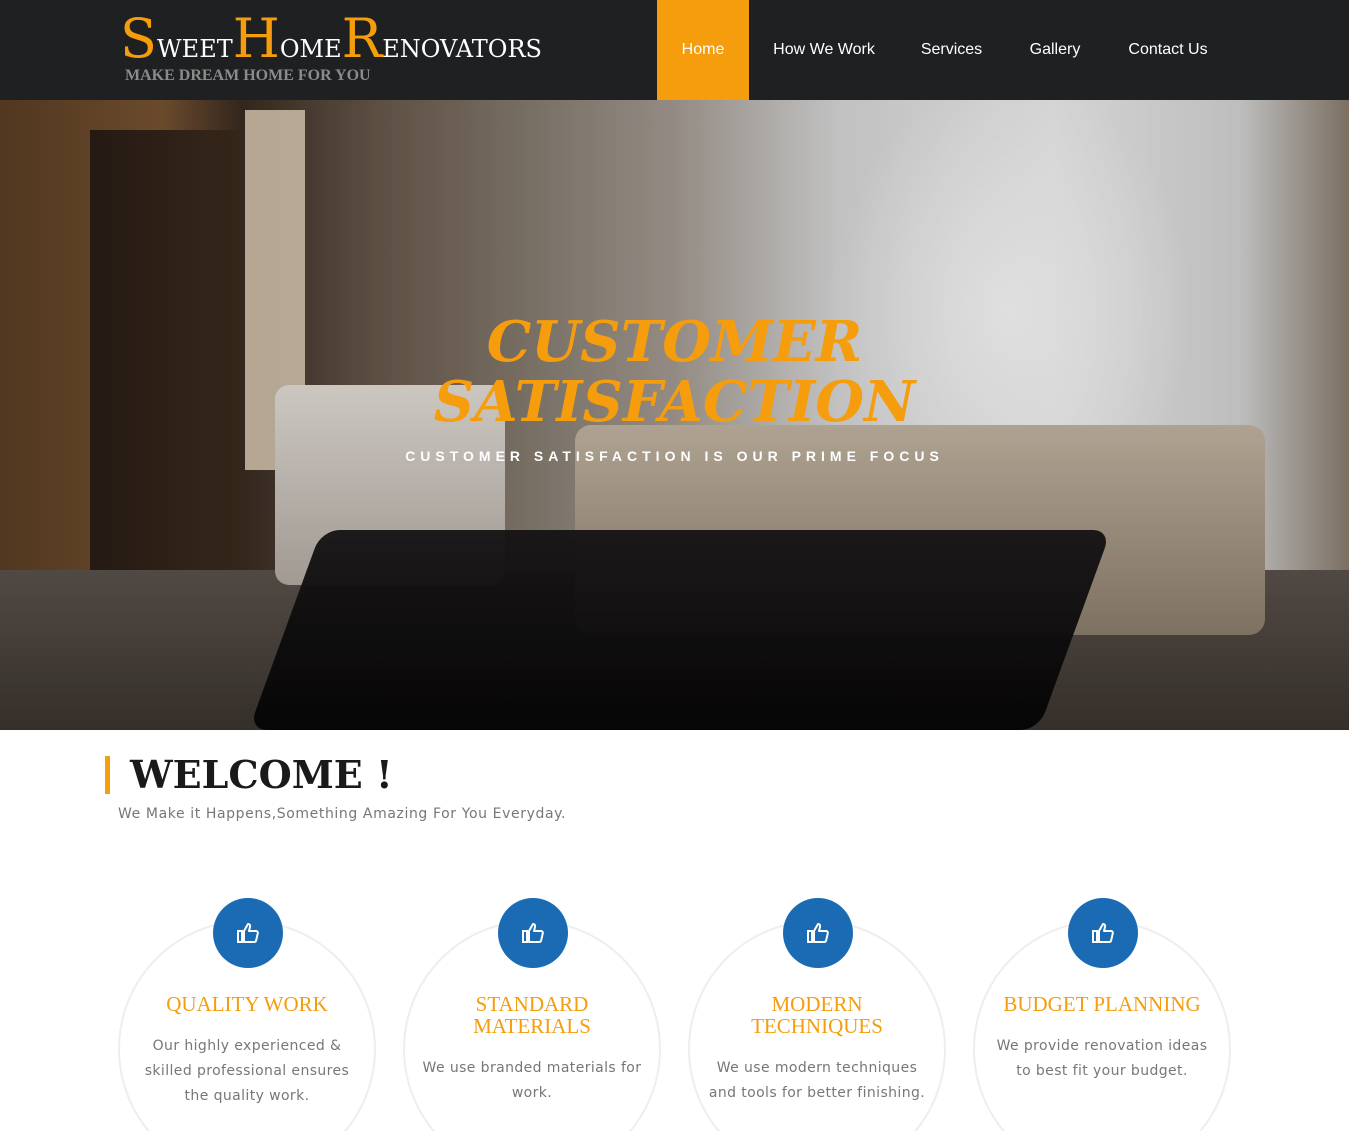 Image resolution: width=1349 pixels, height=1131 pixels. I want to click on nav-item-contact-us: Contact Us, so click(1168, 50).